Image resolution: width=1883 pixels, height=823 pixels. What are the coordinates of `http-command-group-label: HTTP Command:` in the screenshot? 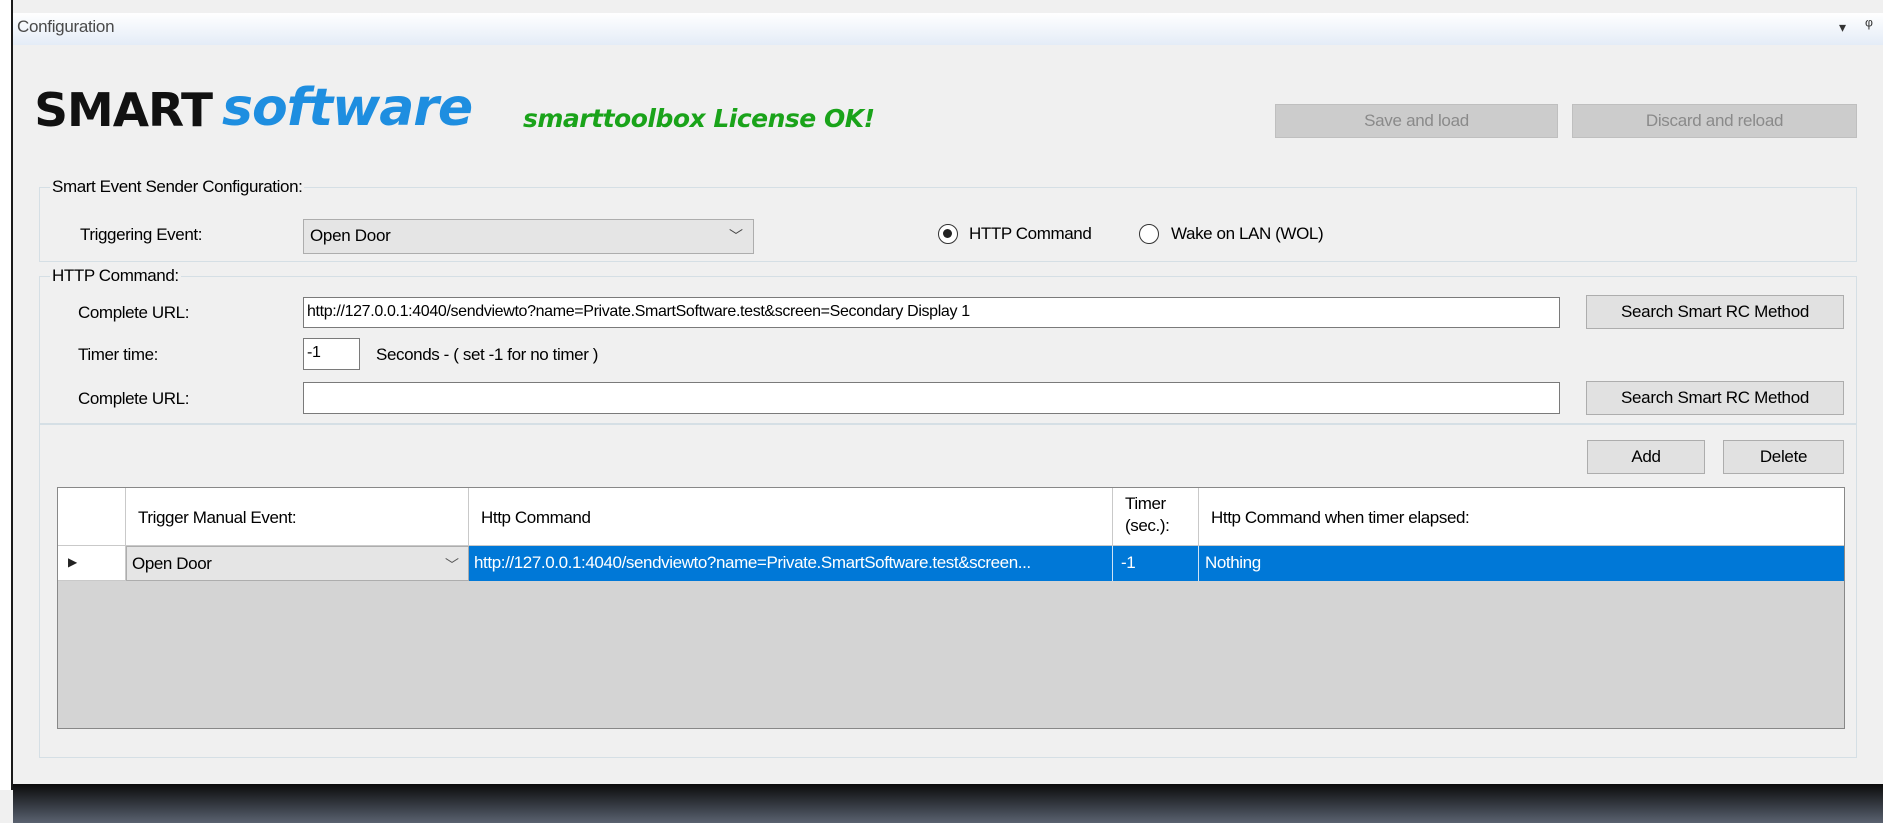 It's located at (115, 276).